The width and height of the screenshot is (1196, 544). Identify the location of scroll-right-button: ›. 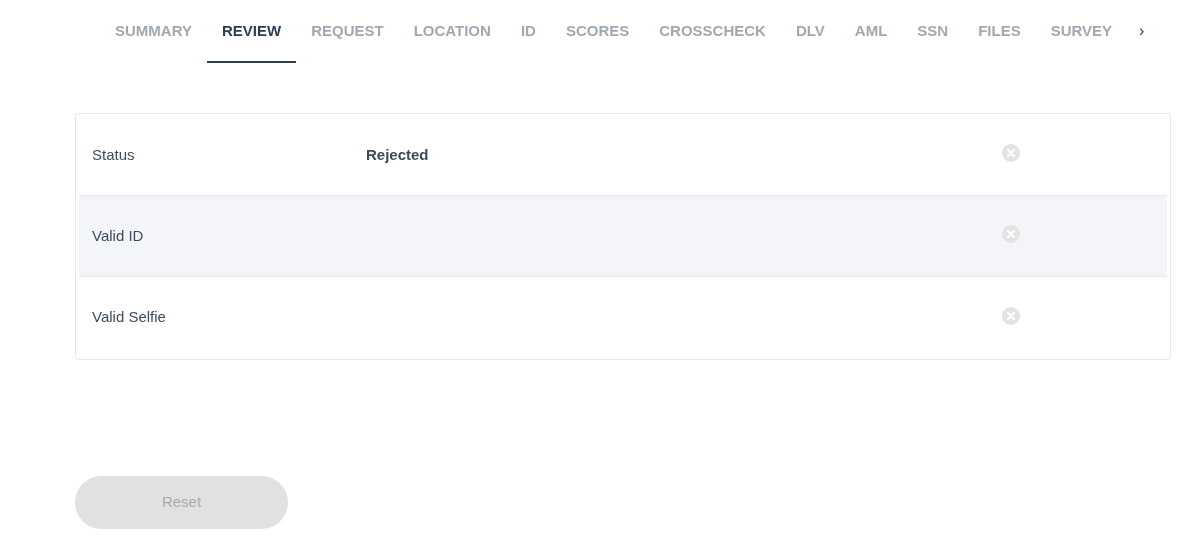
(1142, 31).